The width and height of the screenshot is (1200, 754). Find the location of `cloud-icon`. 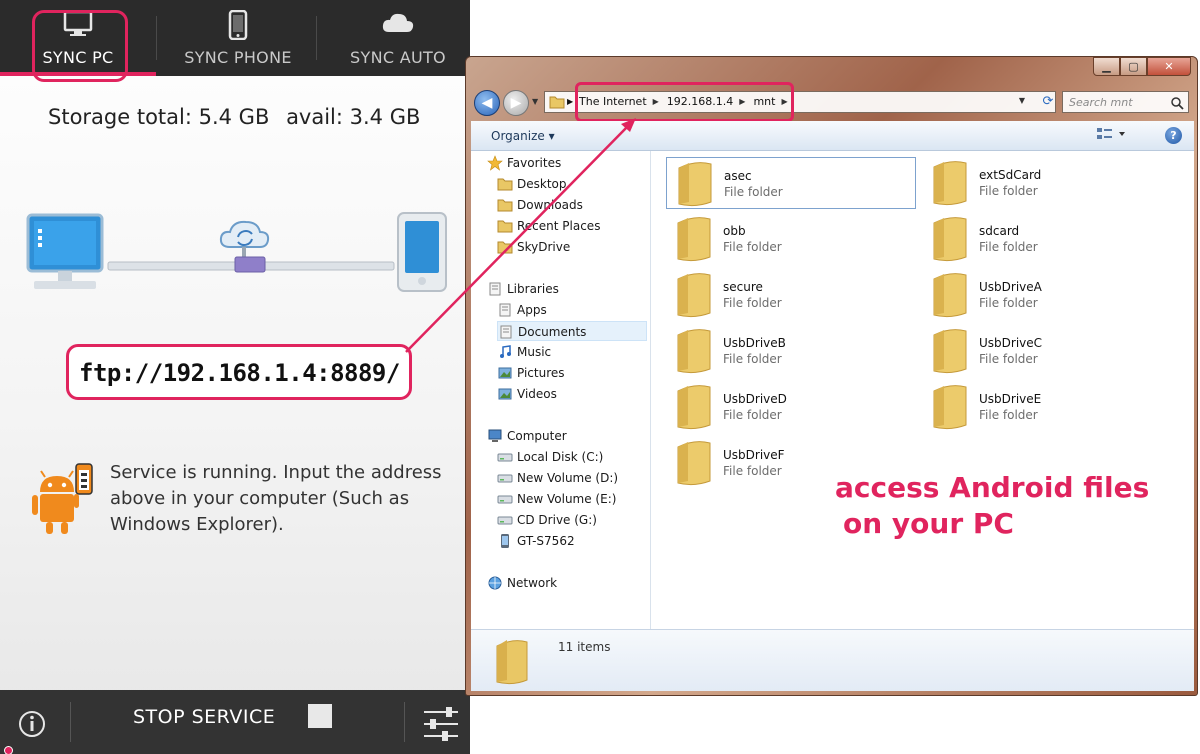

cloud-icon is located at coordinates (398, 25).